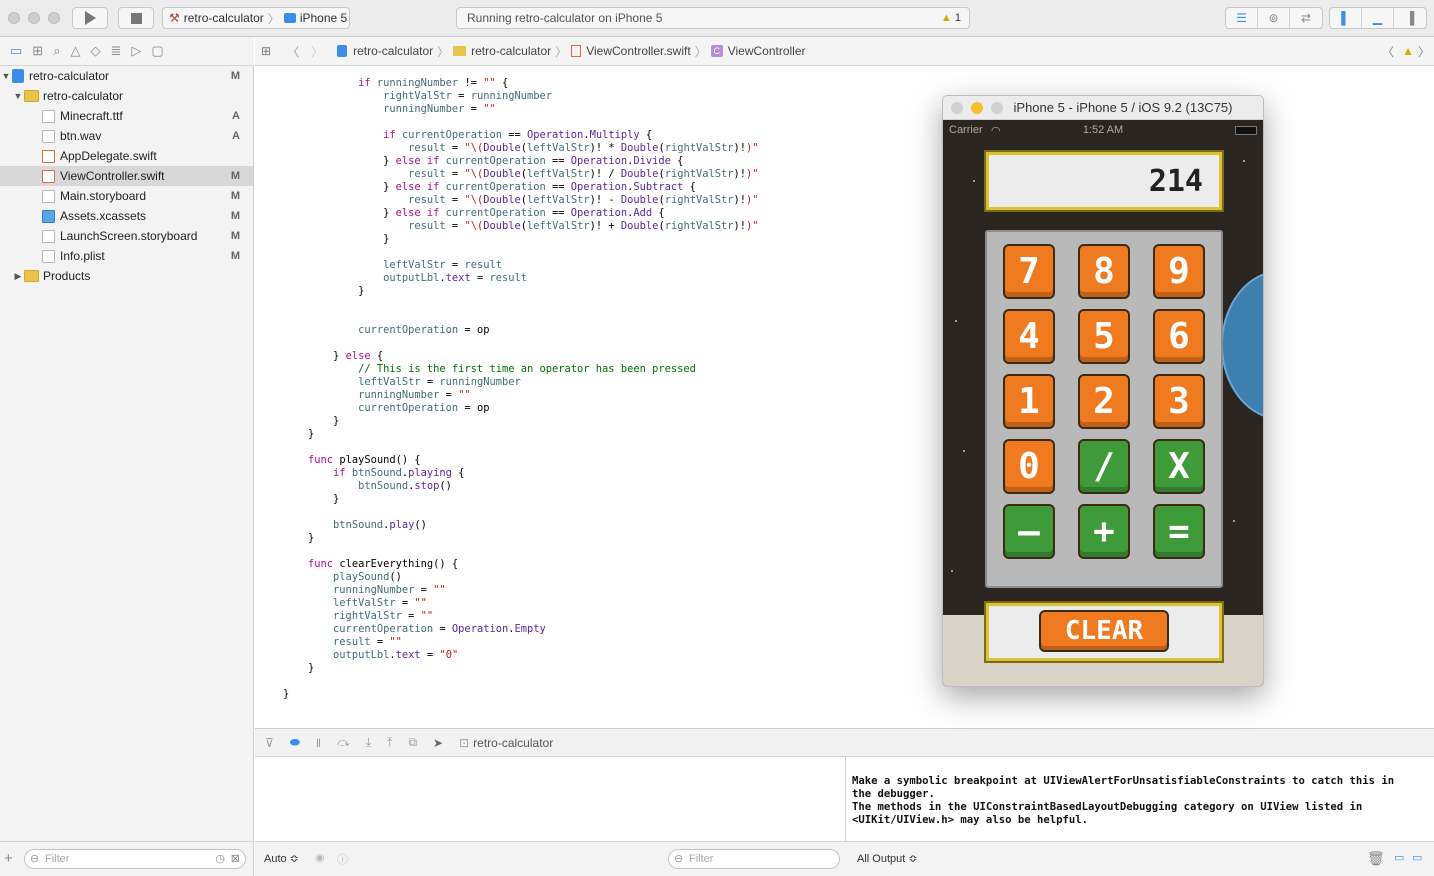  Describe the element at coordinates (95, 51) in the screenshot. I see `test-navigator-icon: ◇` at that location.